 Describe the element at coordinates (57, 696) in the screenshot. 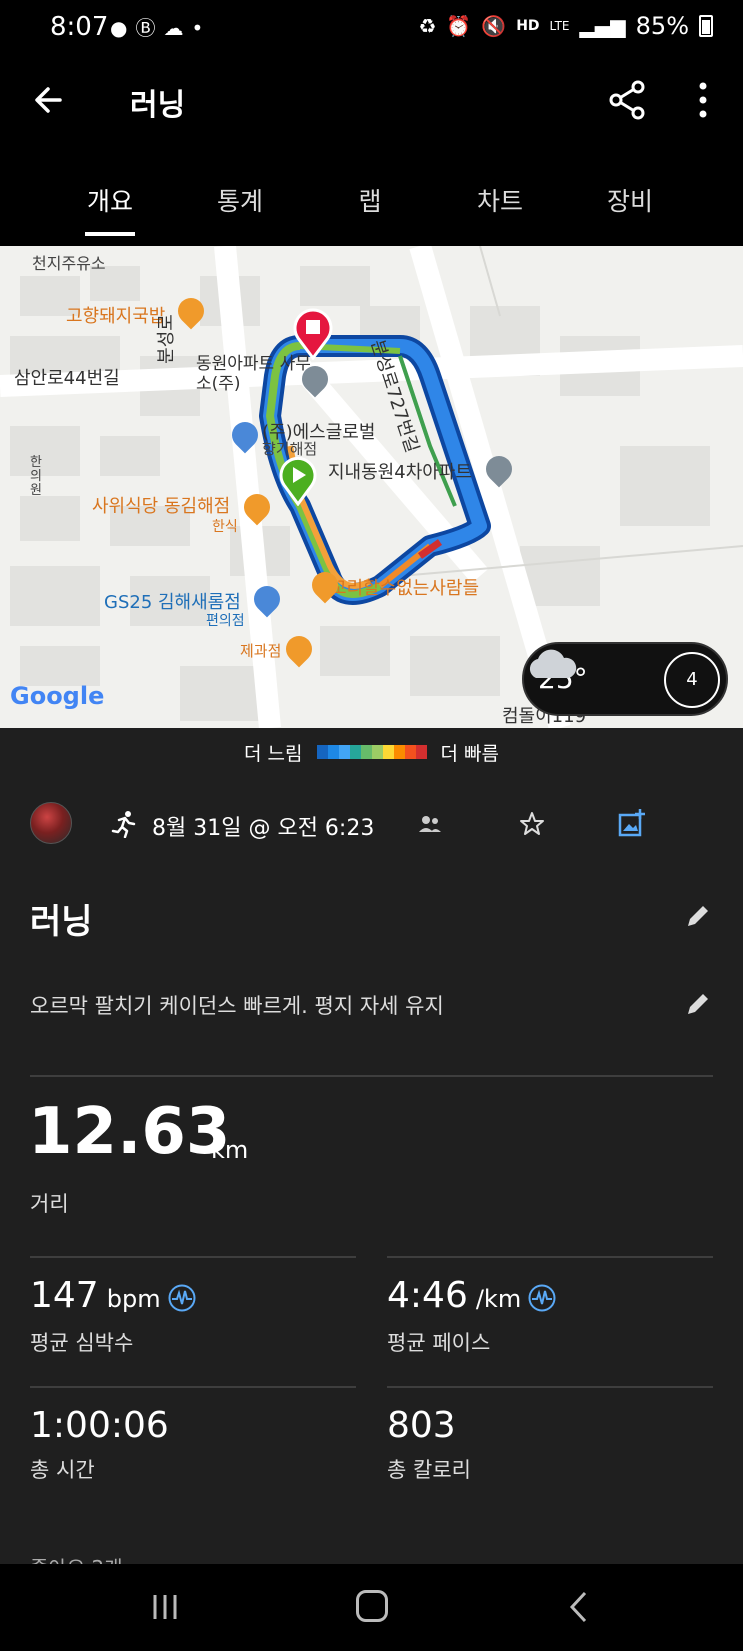

I see `google-logo: Google` at that location.